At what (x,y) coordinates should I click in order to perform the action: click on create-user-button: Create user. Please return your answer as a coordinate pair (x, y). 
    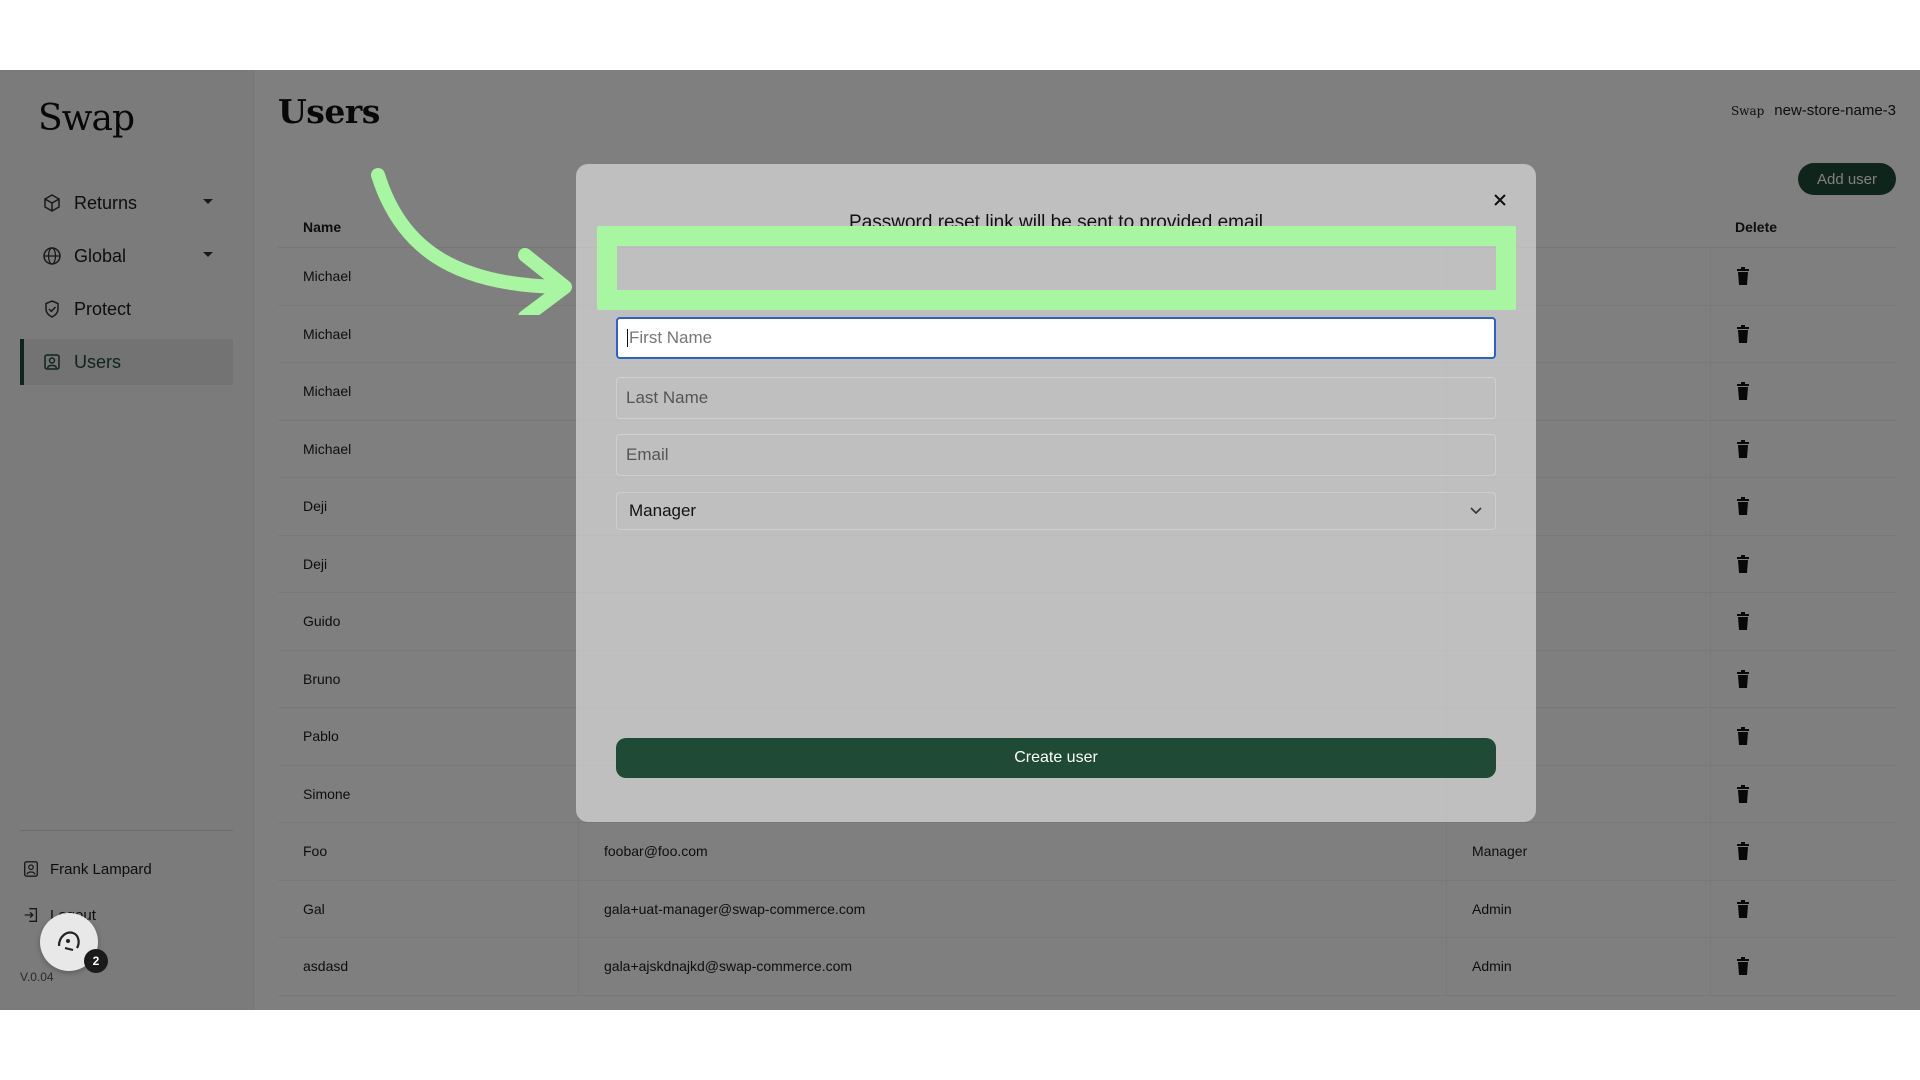
    Looking at the image, I should click on (1056, 758).